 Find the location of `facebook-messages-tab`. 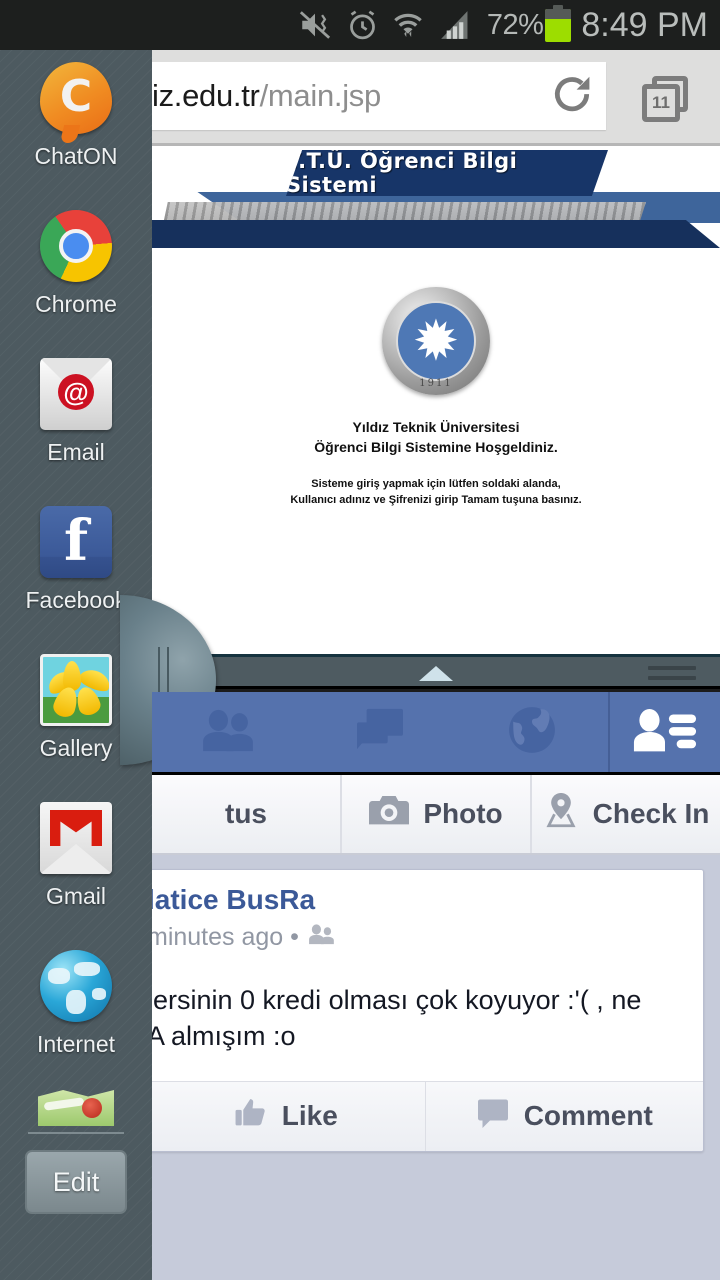

facebook-messages-tab is located at coordinates (380, 732).